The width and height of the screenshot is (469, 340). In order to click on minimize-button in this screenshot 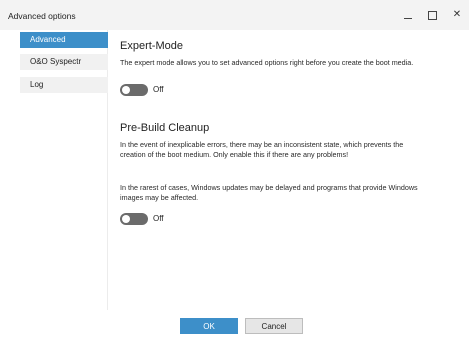, I will do `click(408, 15)`.